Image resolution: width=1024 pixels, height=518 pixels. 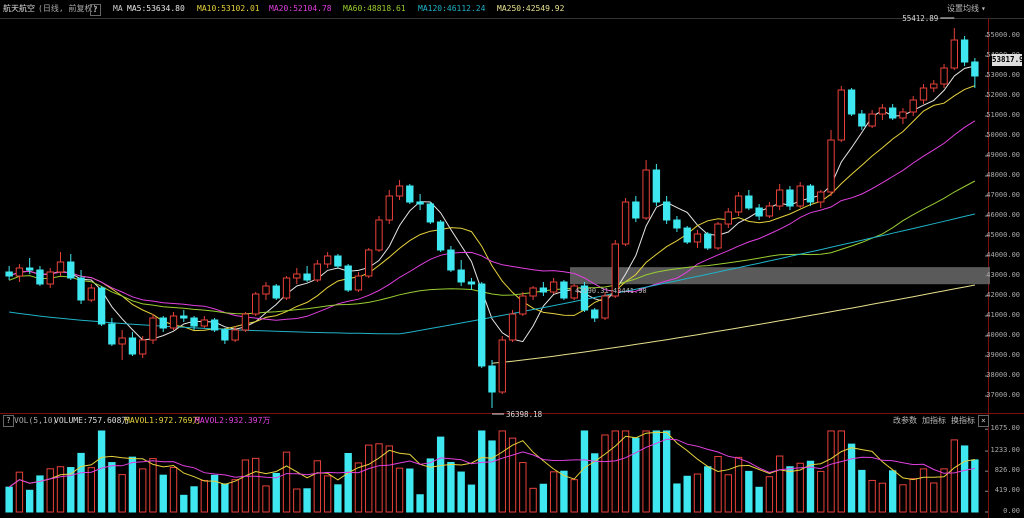 I want to click on range-label: 42590.31~43441.90, so click(x=611, y=291).